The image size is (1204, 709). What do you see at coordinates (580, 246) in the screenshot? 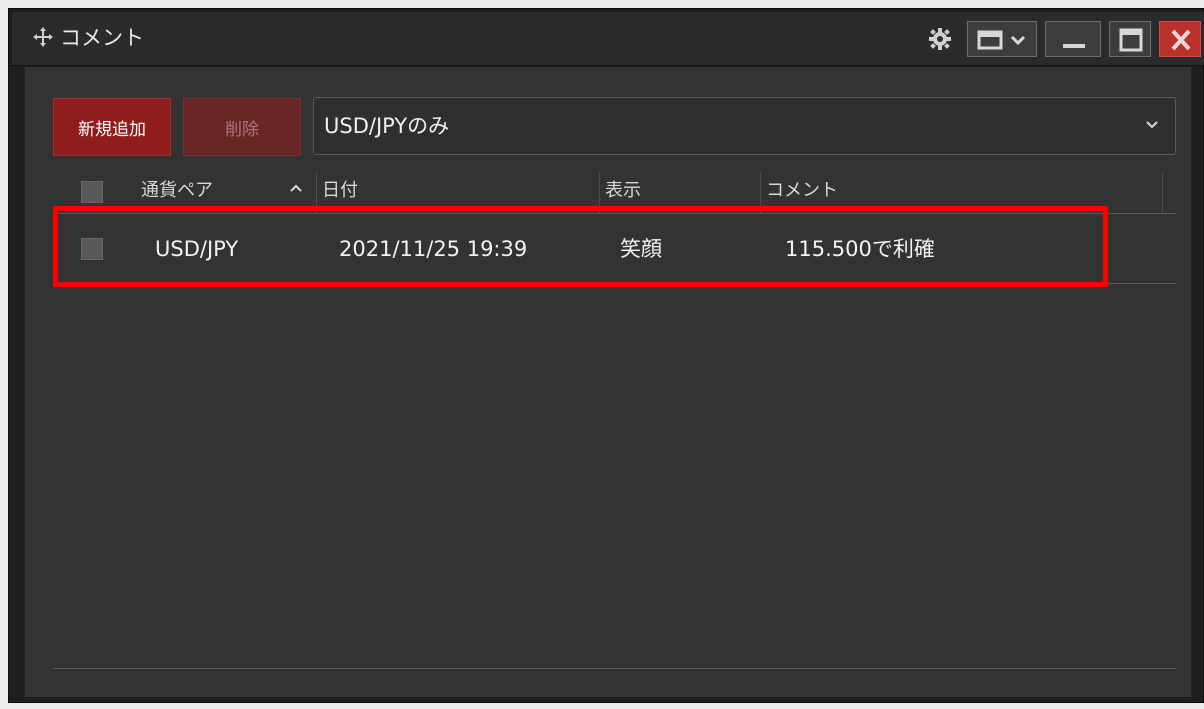
I see `highlight-box` at bounding box center [580, 246].